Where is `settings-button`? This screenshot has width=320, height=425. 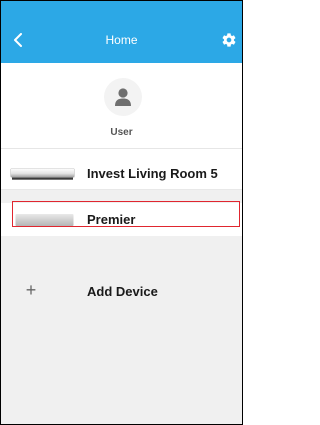
settings-button is located at coordinates (229, 40).